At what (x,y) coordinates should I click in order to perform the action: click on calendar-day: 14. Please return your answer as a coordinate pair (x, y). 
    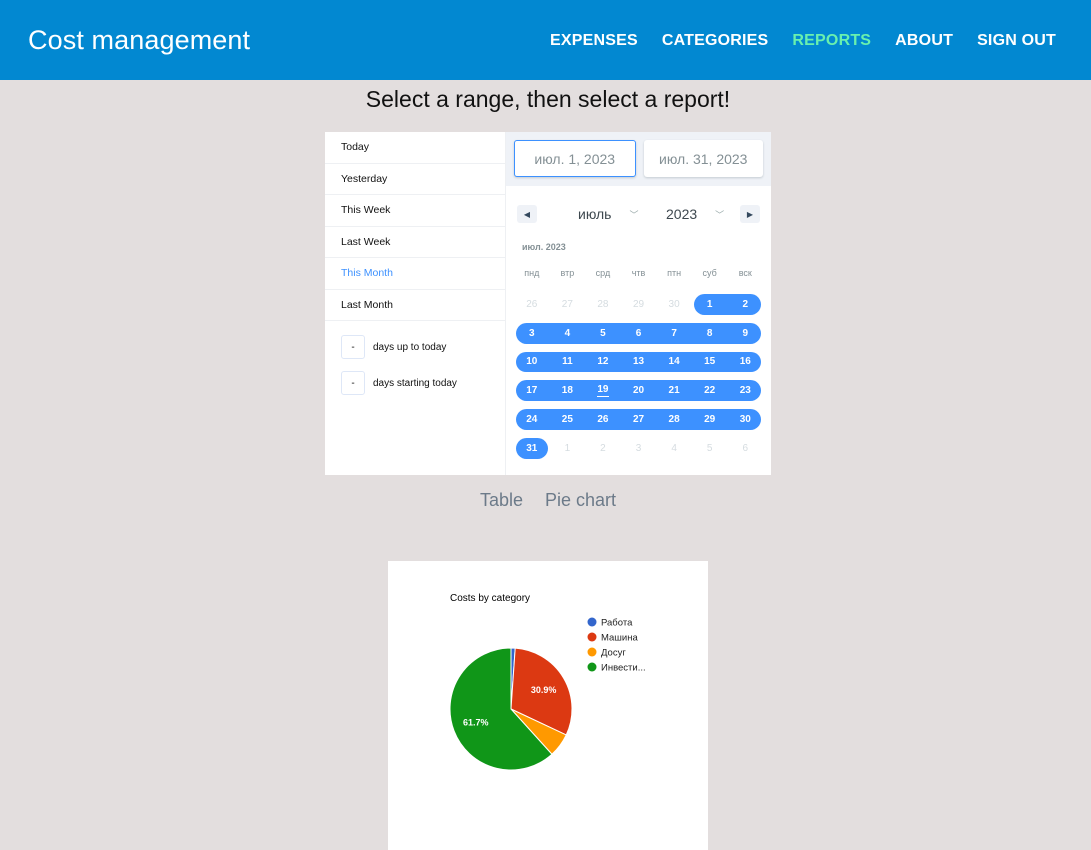
    Looking at the image, I should click on (674, 362).